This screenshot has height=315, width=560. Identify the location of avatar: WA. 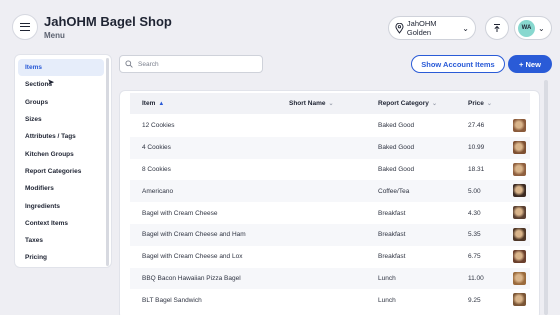
(526, 28).